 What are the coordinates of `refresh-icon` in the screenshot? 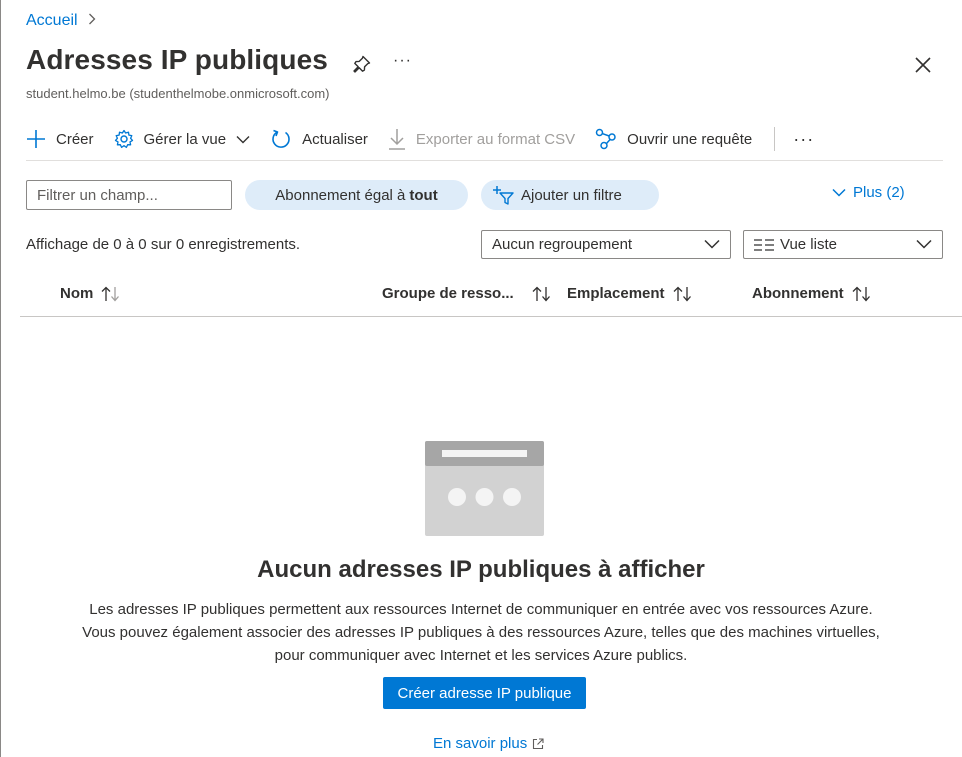 It's located at (281, 138).